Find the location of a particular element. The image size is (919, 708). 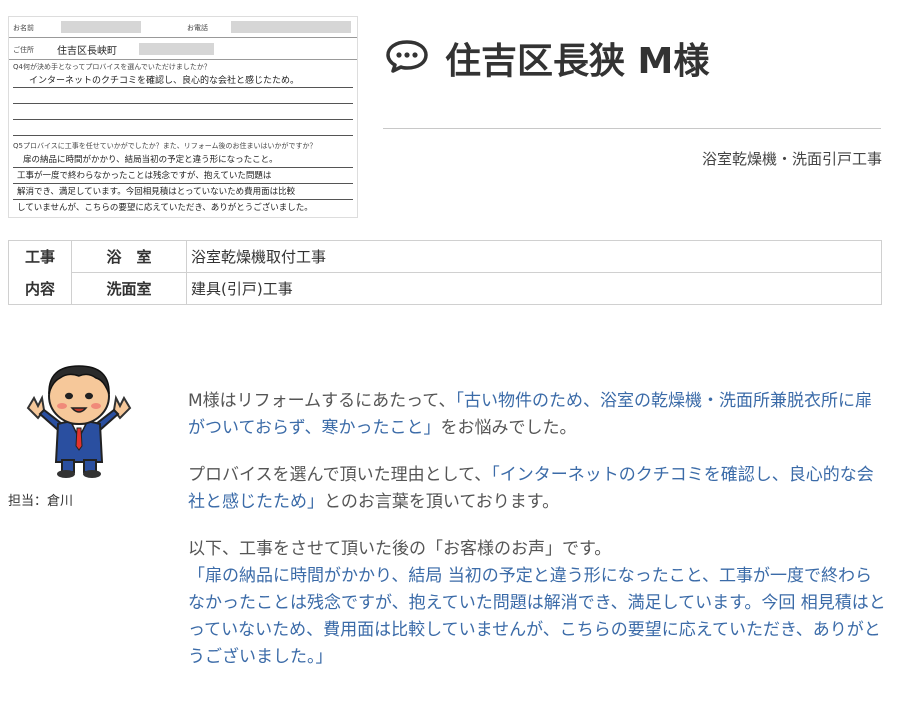

survey-phone-label: お電話 is located at coordinates (197, 28).